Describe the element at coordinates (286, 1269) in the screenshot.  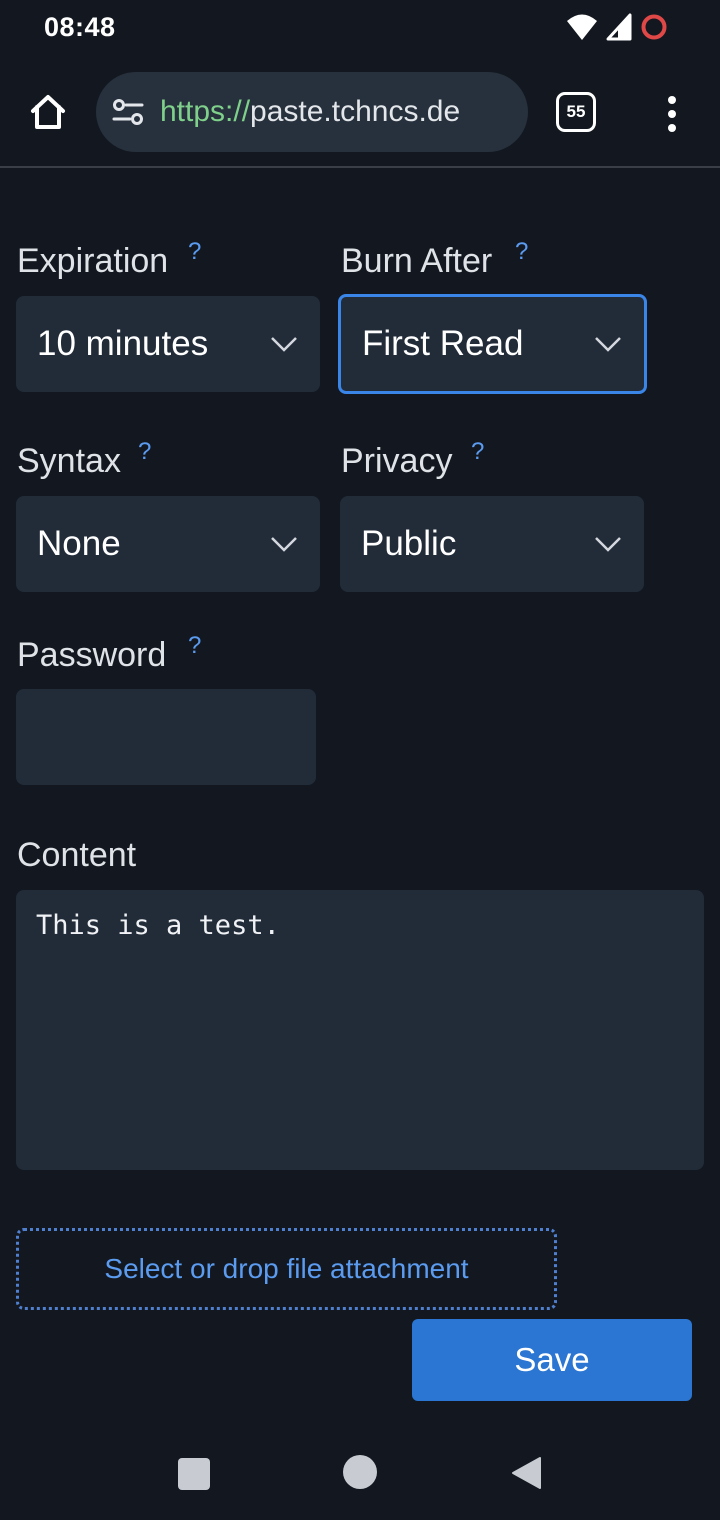
I see `file-attachment-dropzone: Select or drop file attachment` at that location.